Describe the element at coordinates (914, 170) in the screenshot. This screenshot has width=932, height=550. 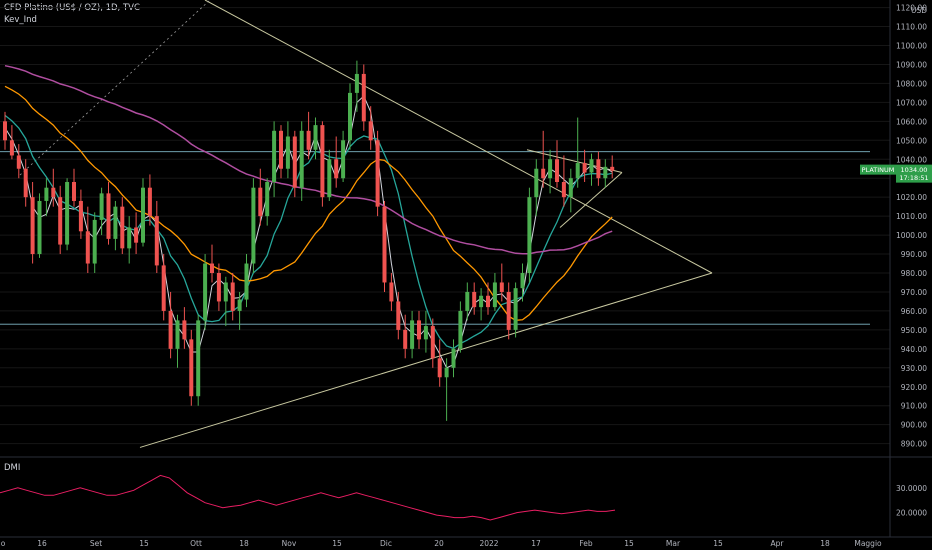
I see `last-price-label: 1034.00` at that location.